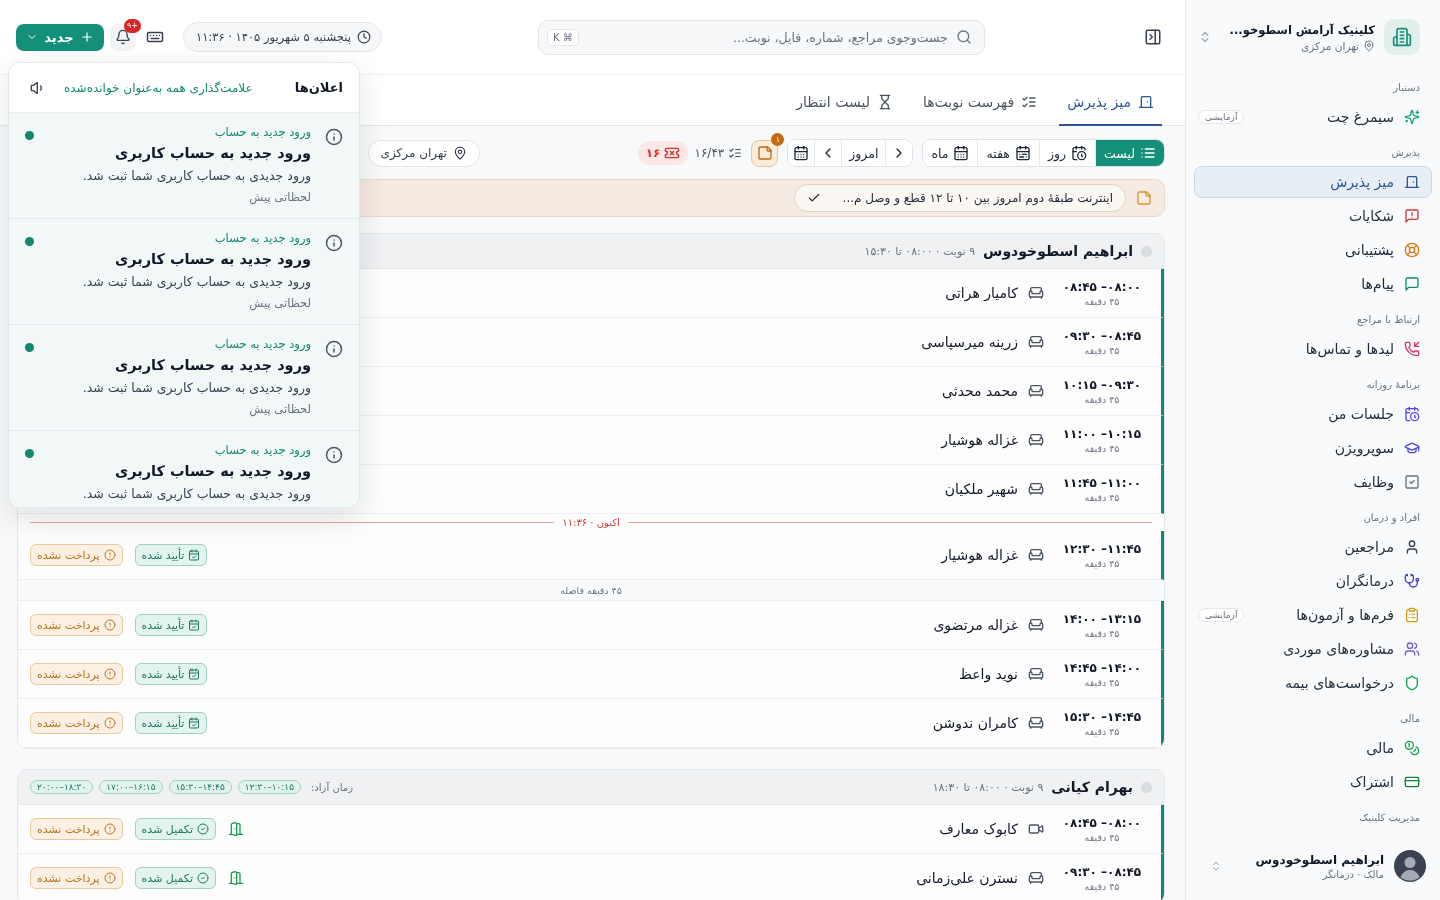  What do you see at coordinates (813, 198) in the screenshot?
I see `check-icon` at bounding box center [813, 198].